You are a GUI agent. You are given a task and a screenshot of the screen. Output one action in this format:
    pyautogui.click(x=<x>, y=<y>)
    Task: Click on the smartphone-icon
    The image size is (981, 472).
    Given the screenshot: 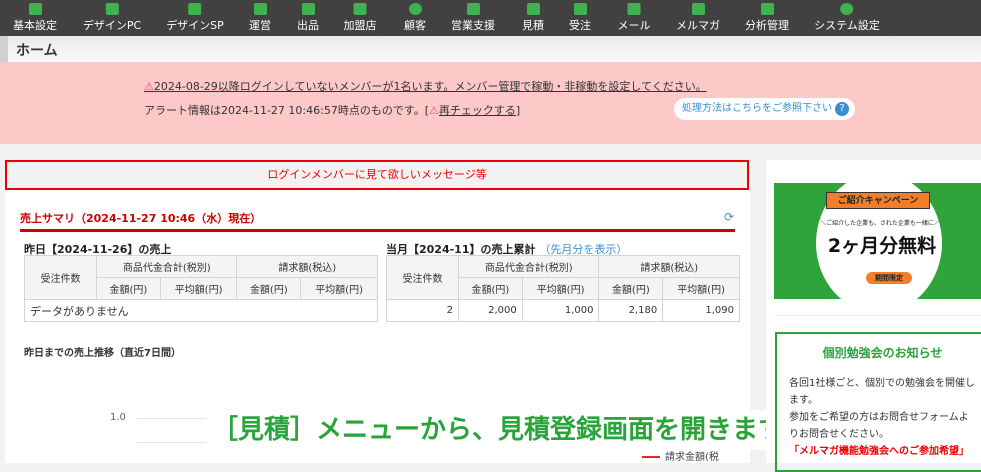 What is the action you would take?
    pyautogui.click(x=195, y=9)
    